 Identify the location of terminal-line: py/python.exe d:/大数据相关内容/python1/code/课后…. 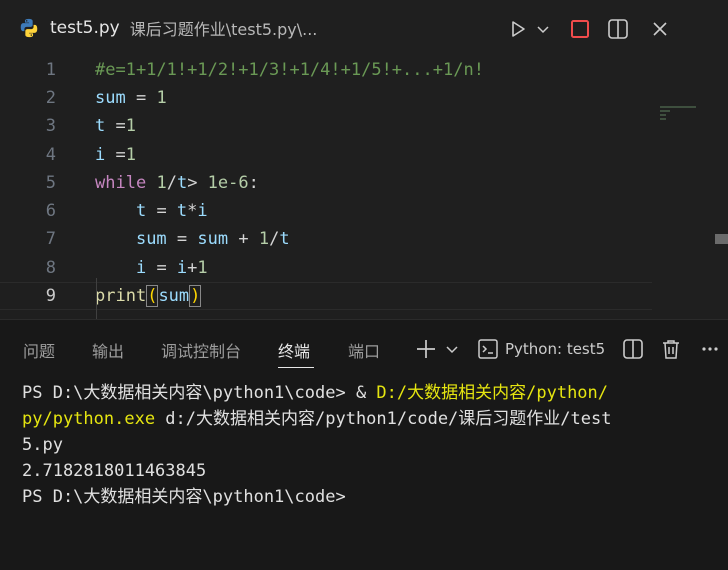
(368, 419).